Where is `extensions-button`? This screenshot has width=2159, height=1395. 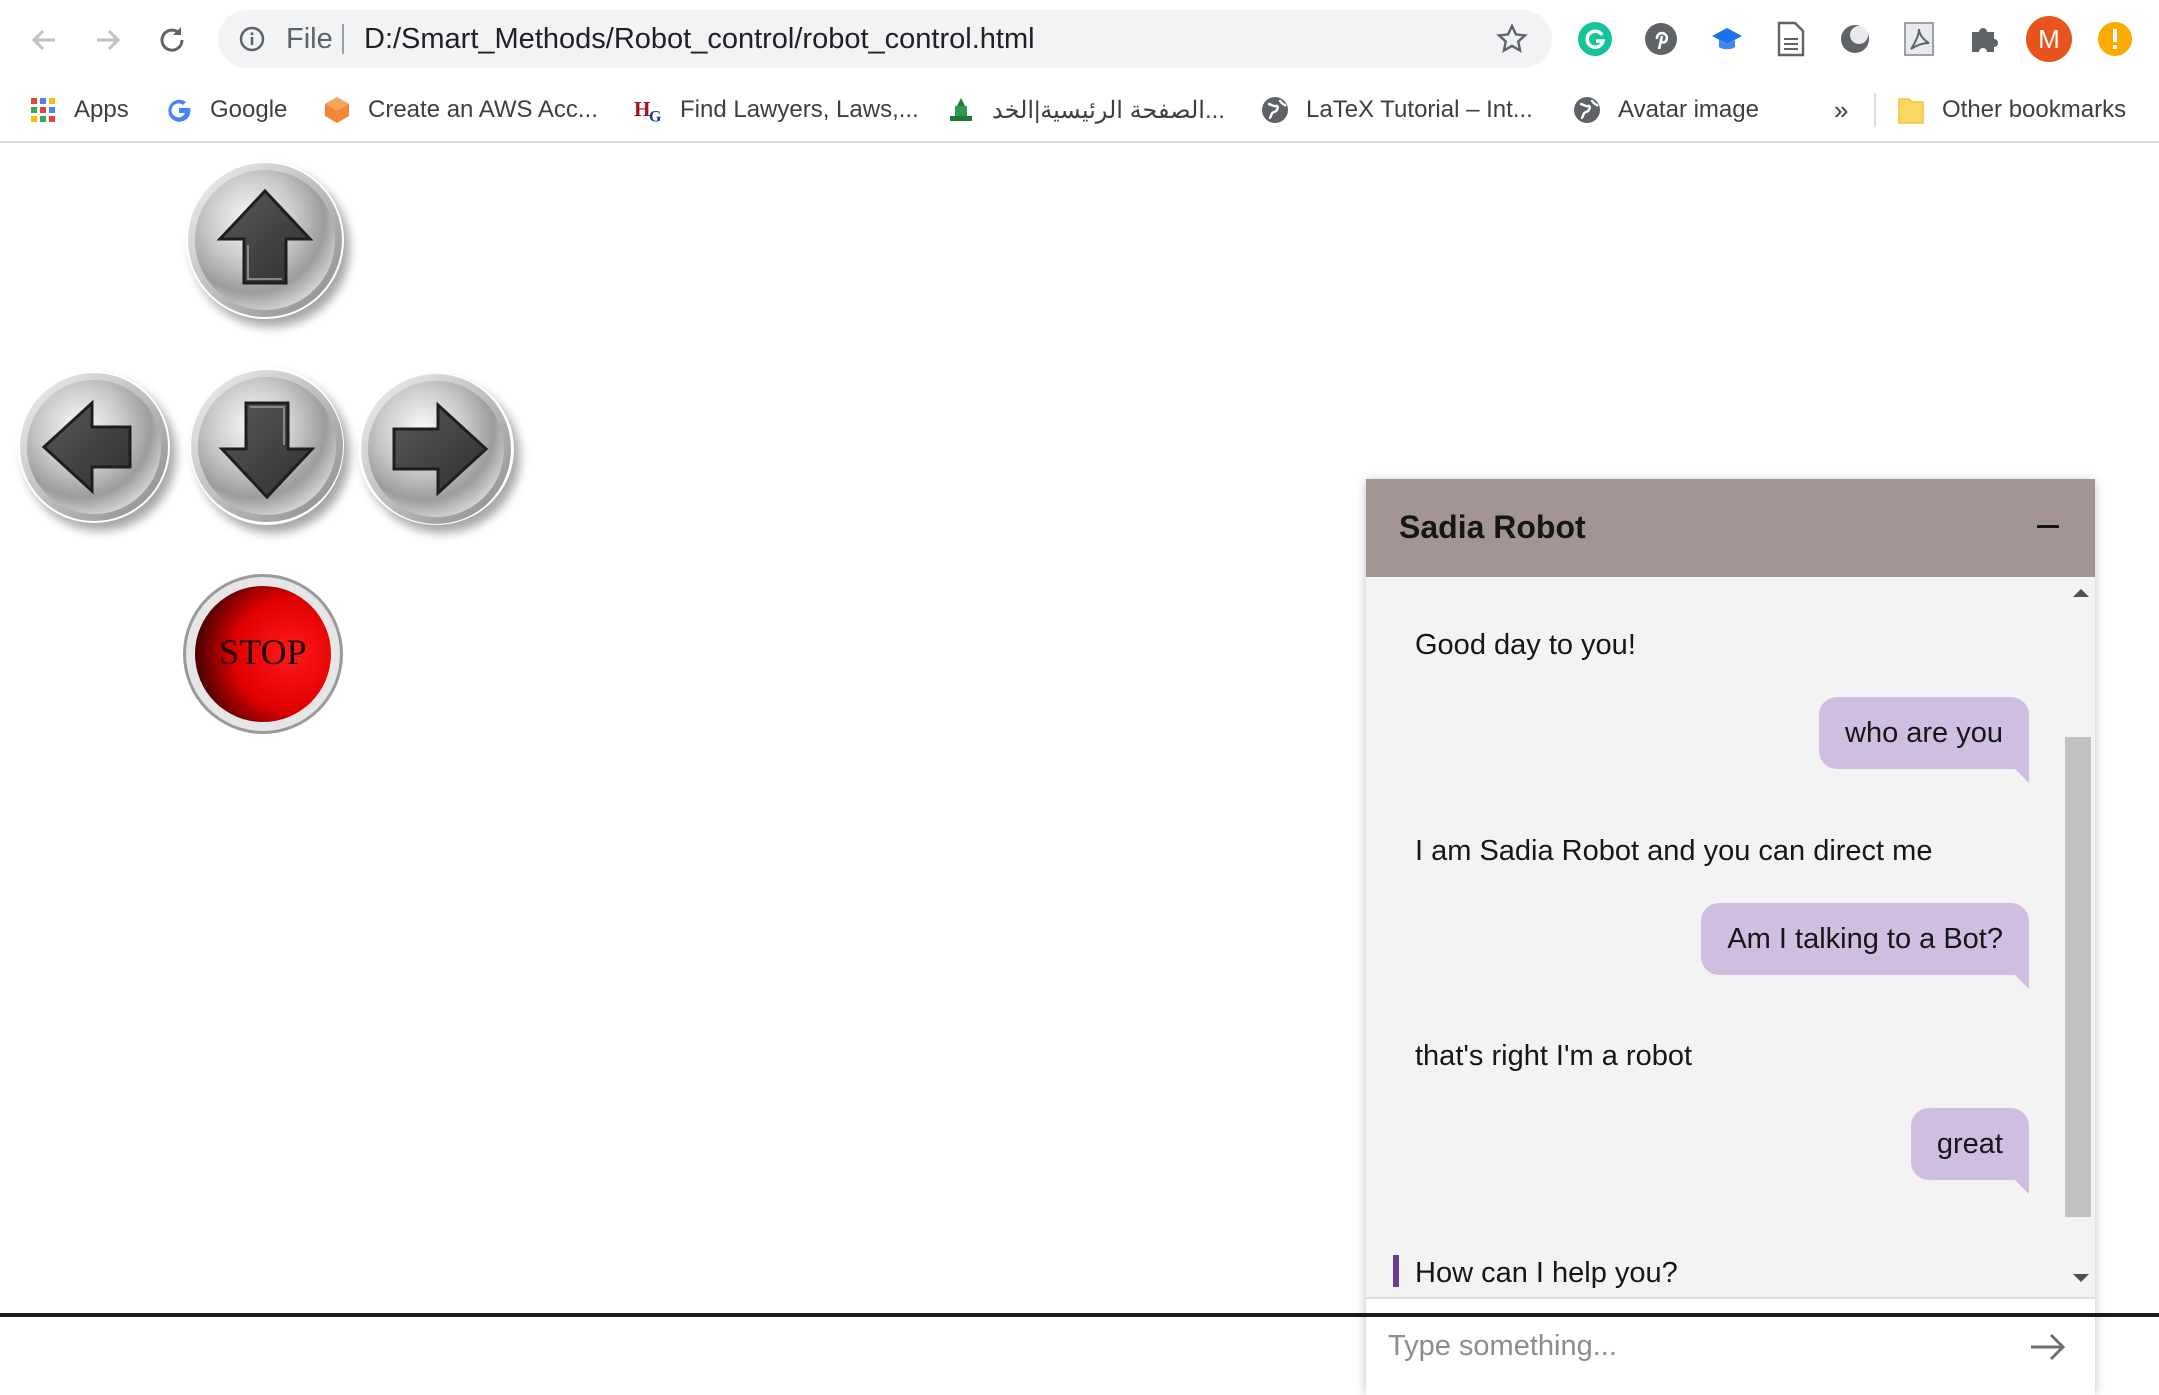 extensions-button is located at coordinates (1983, 39).